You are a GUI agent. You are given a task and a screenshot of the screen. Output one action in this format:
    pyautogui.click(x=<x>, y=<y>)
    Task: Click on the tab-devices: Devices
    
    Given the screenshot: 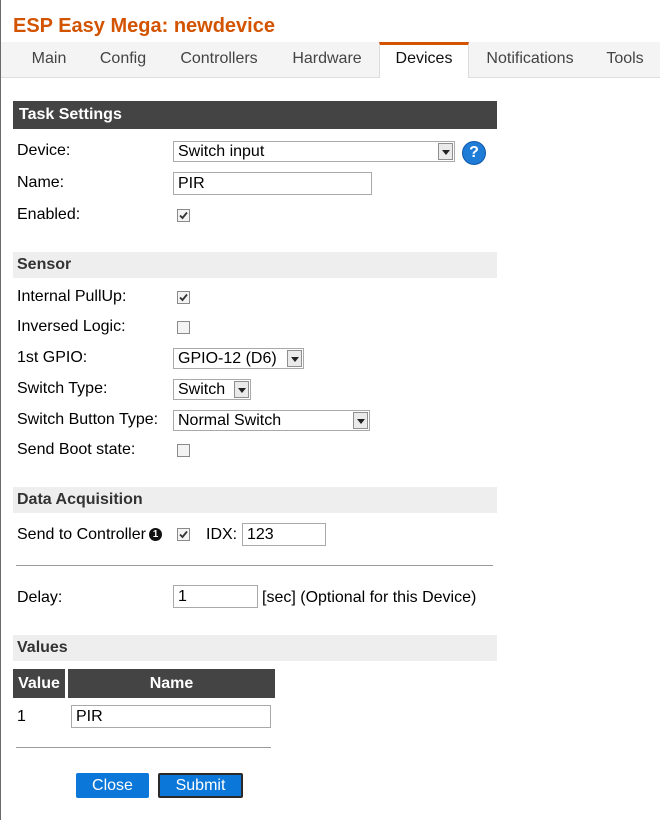 What is the action you would take?
    pyautogui.click(x=424, y=60)
    